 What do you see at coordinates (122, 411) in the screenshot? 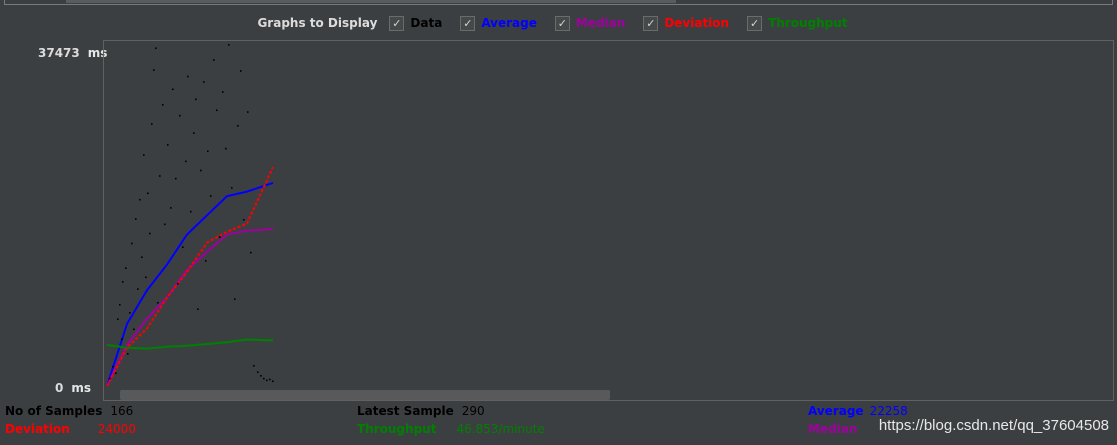
I see `samples-value: 166` at bounding box center [122, 411].